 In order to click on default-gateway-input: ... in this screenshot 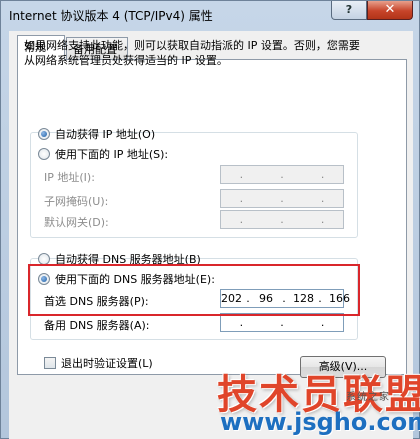, I will do `click(282, 219)`.